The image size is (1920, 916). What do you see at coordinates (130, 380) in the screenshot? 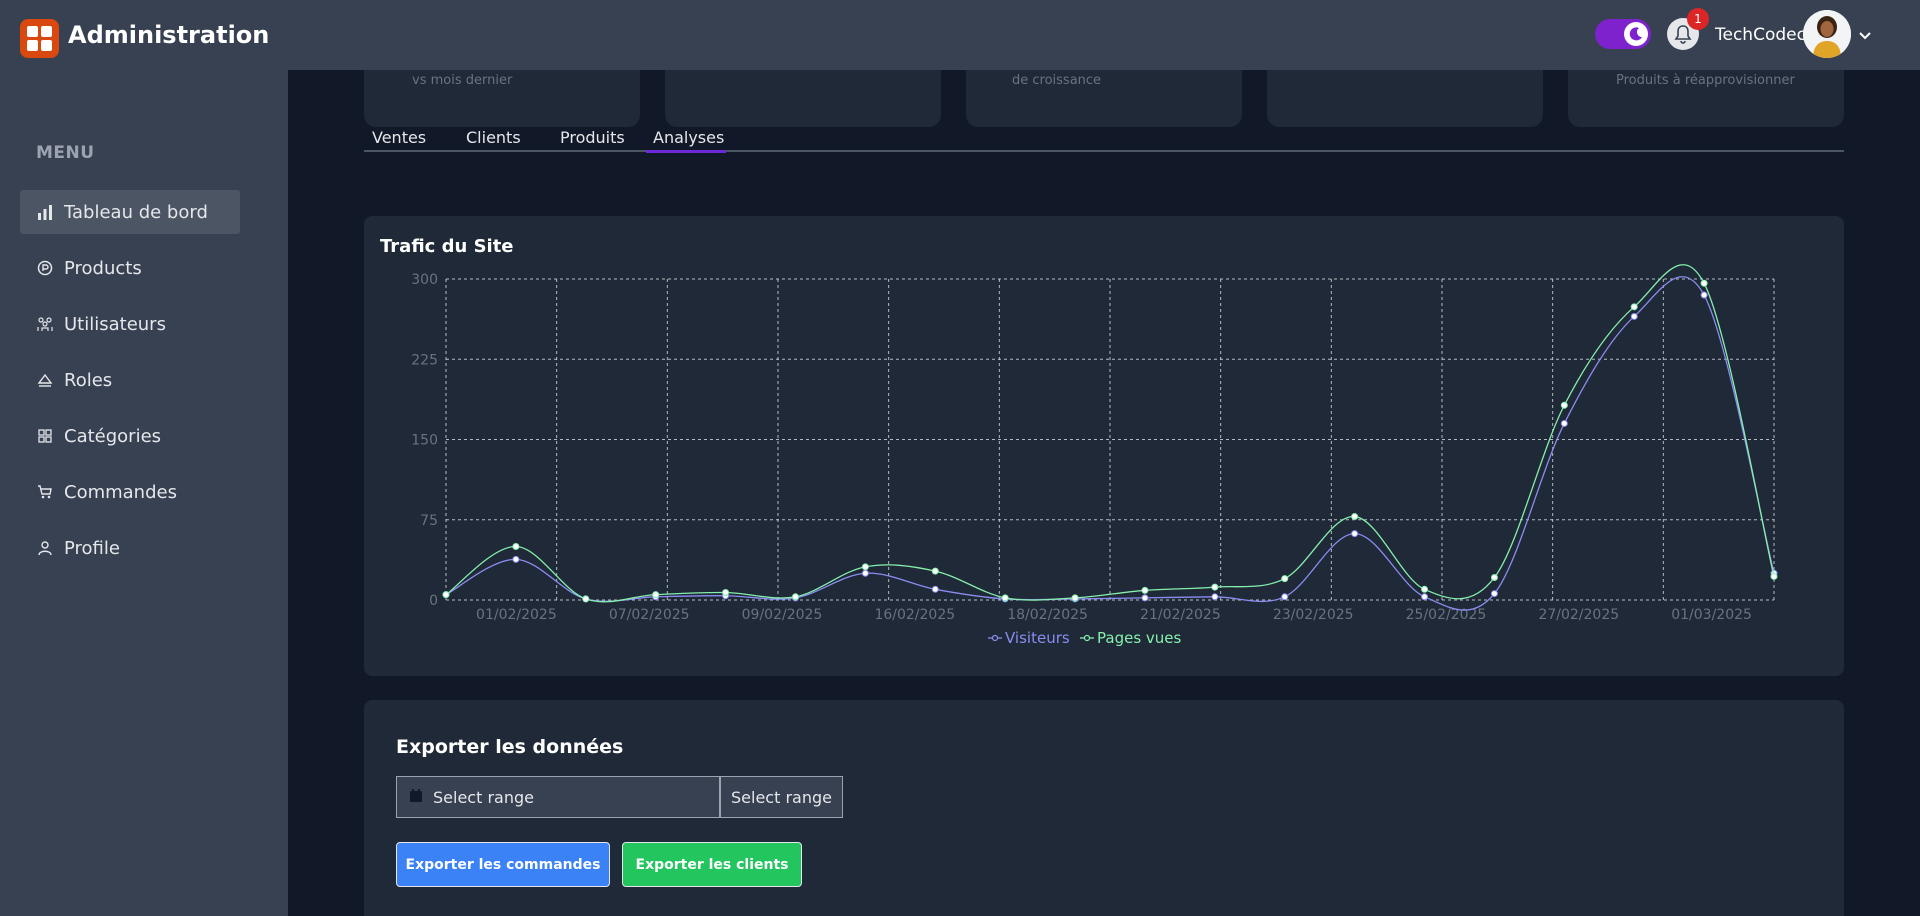
I see `sidebar-item-roles: Roles` at bounding box center [130, 380].